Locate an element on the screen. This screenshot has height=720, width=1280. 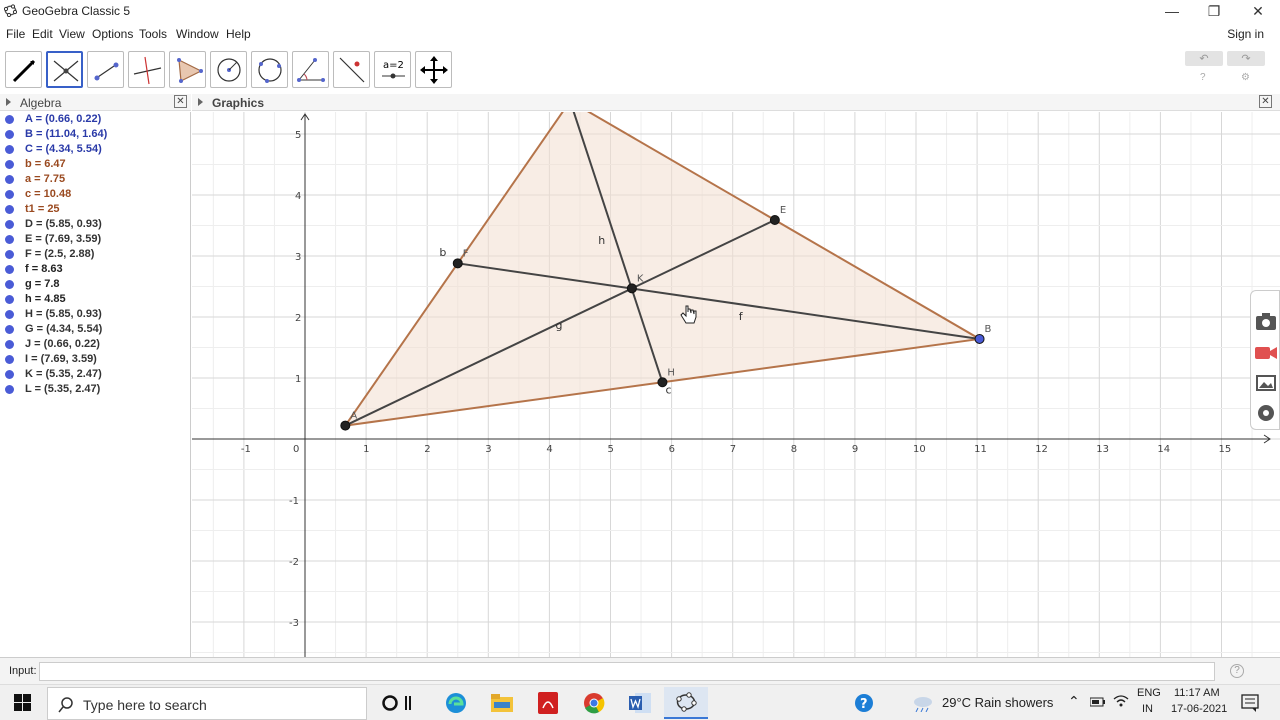
video-icon is located at coordinates (1266, 353).